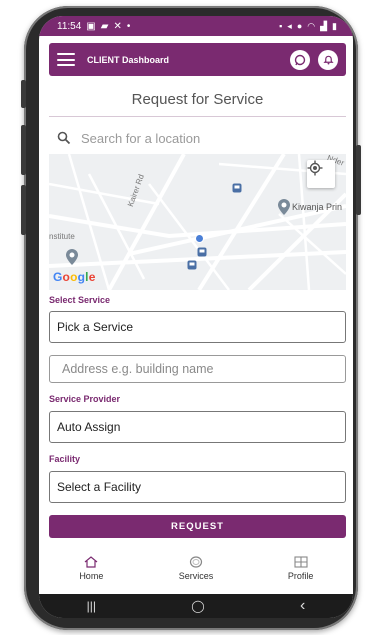  I want to click on address-placeholder: Address e.g. building name, so click(138, 369).